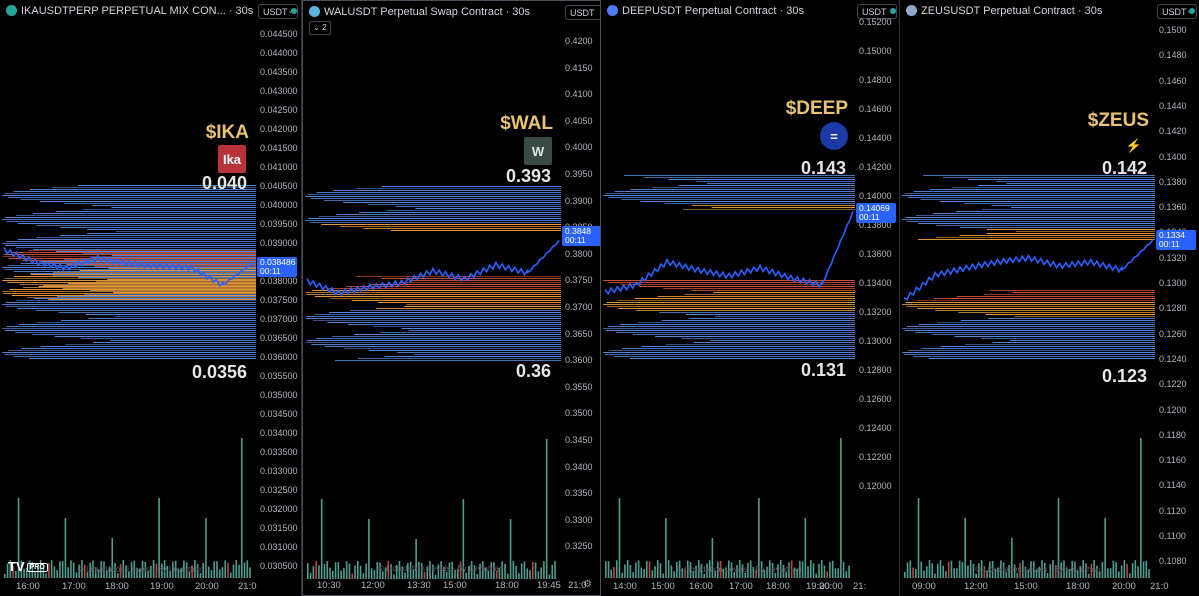 This screenshot has width=1199, height=596. What do you see at coordinates (579, 253) in the screenshot?
I see `y-axis-tick: 0.3800` at bounding box center [579, 253].